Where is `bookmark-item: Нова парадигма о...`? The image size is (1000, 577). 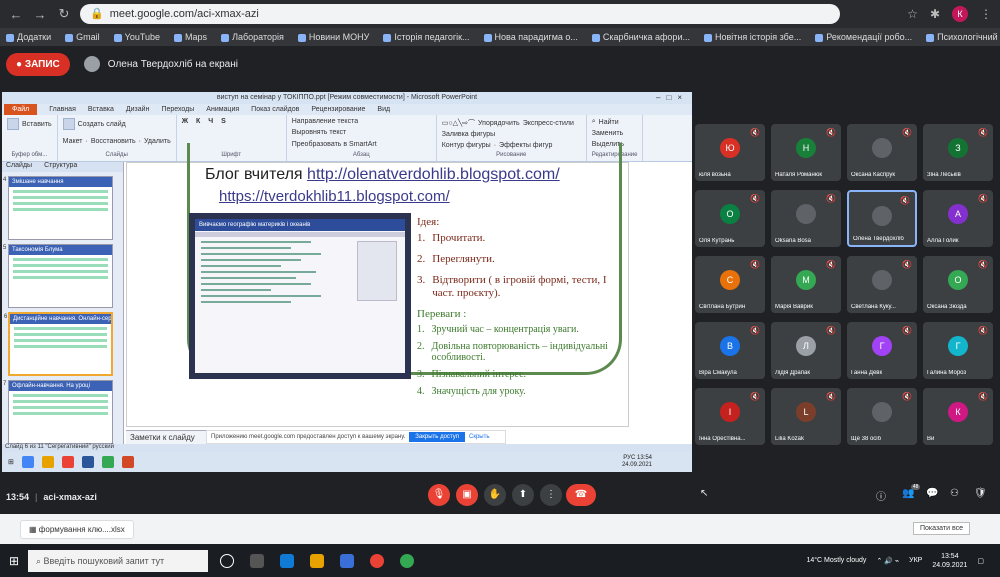 bookmark-item: Нова парадигма о... is located at coordinates (536, 37).